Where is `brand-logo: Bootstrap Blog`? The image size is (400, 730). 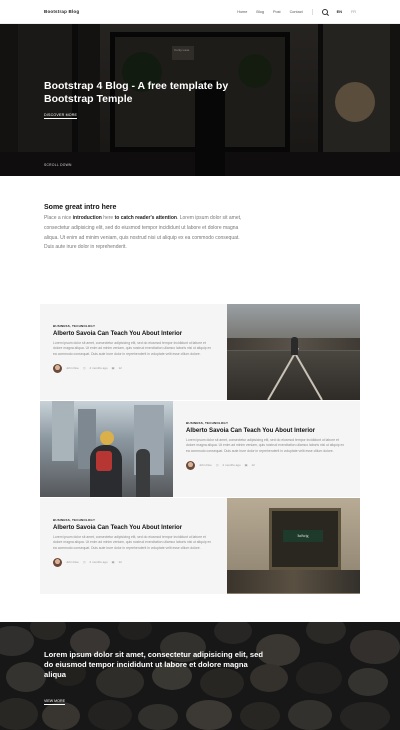
brand-logo: Bootstrap Blog is located at coordinates (61, 11).